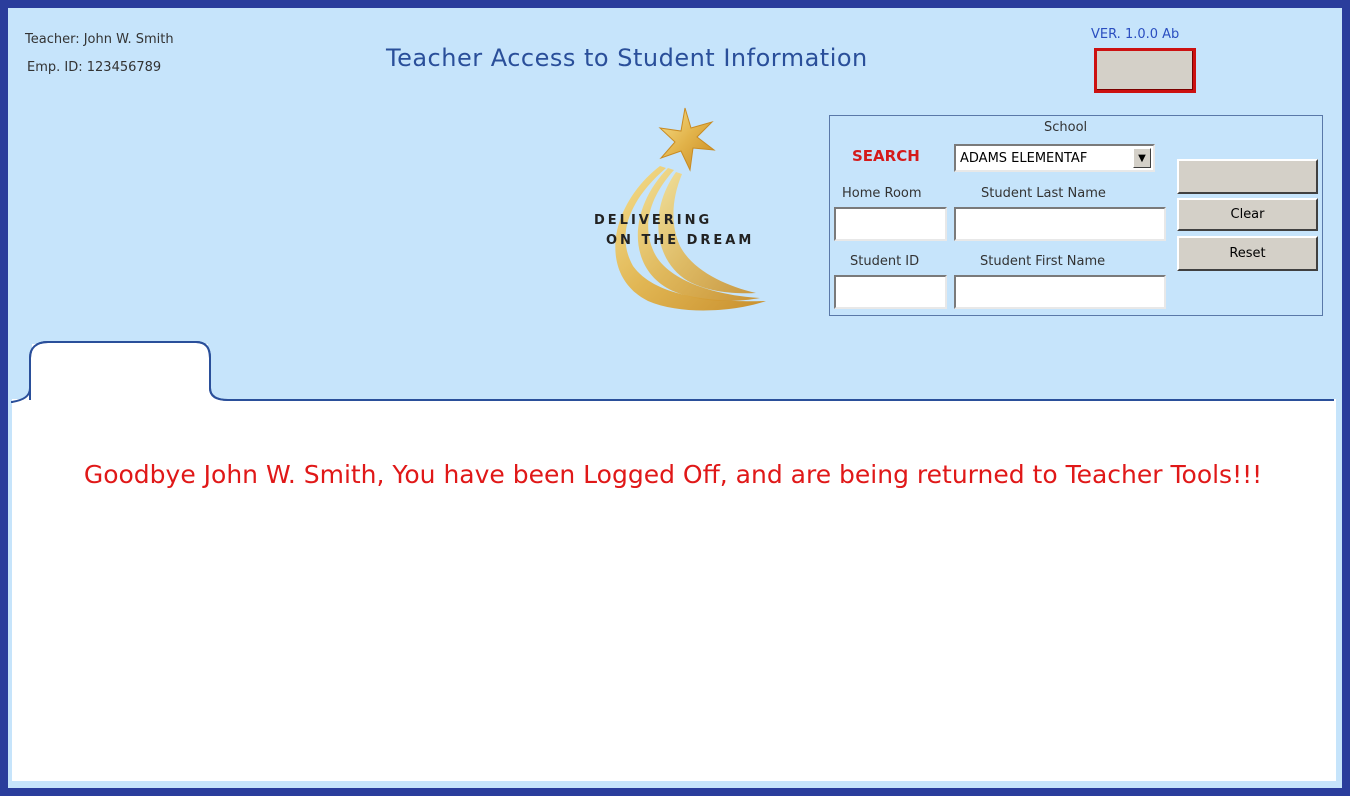  Describe the element at coordinates (1024, 158) in the screenshot. I see `school-select-value: ADAMS ELEMENTAF` at that location.